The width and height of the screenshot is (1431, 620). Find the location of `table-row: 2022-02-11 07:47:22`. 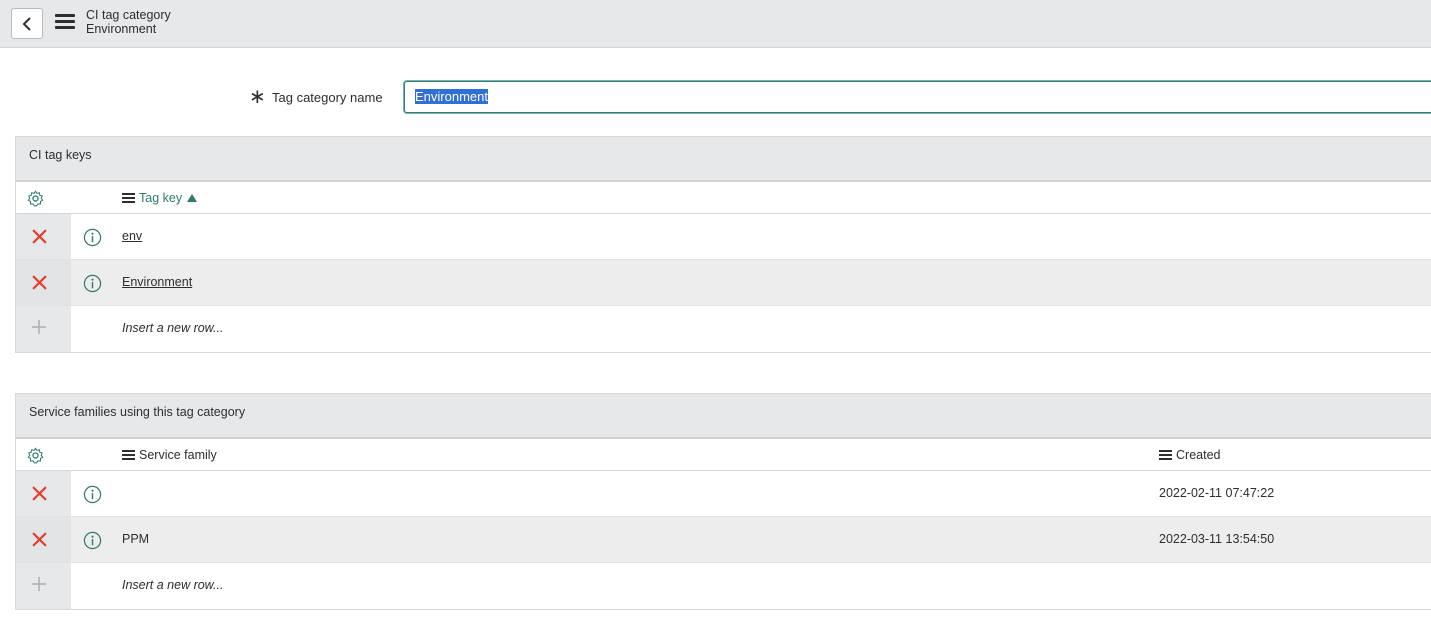

table-row: 2022-02-11 07:47:22 is located at coordinates (723, 494).